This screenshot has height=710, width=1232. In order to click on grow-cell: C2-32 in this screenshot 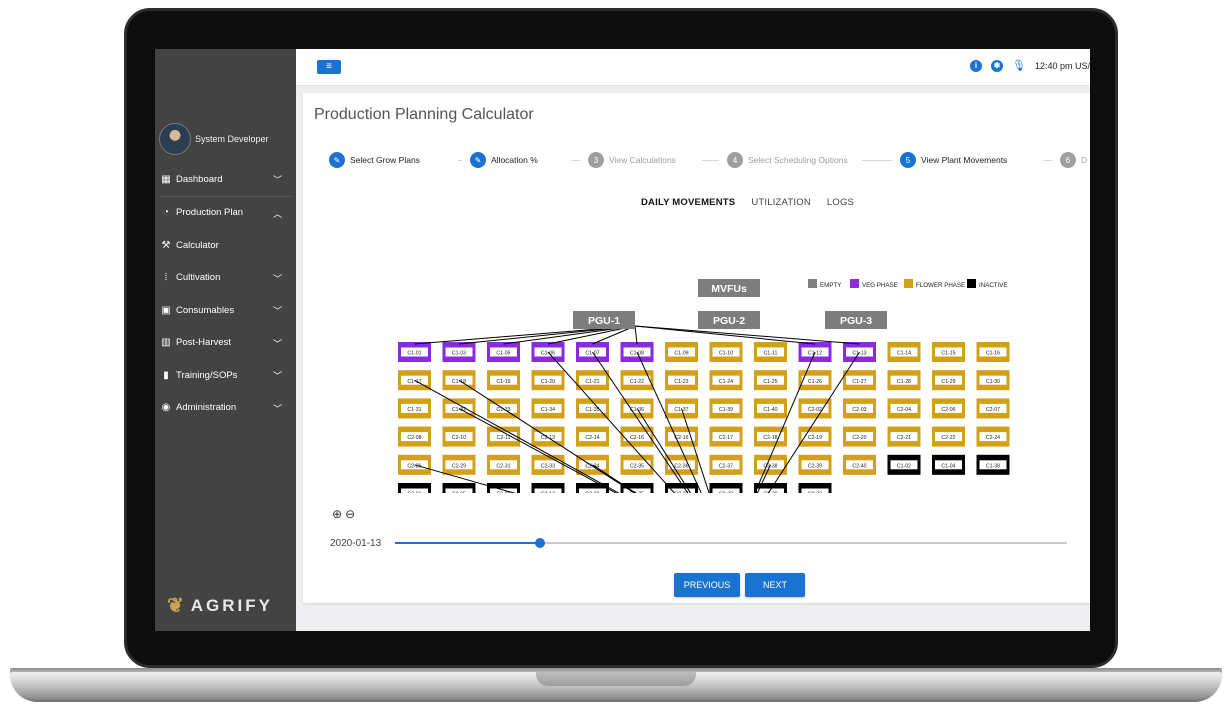, I will do `click(815, 488)`.